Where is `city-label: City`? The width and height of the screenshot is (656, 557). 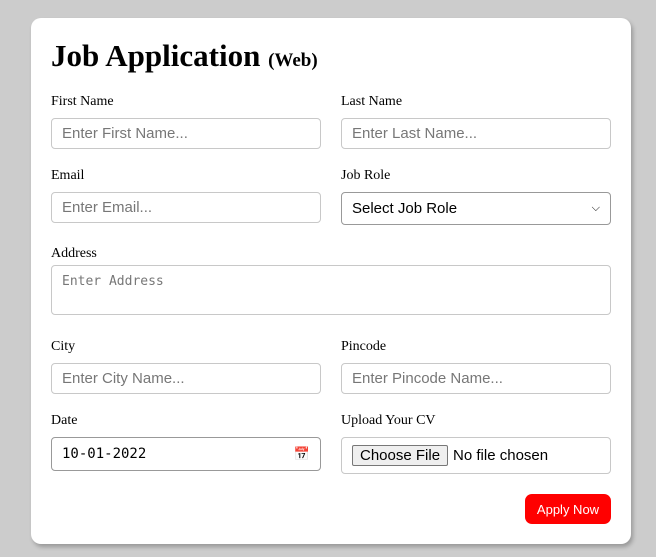
city-label: City is located at coordinates (63, 346).